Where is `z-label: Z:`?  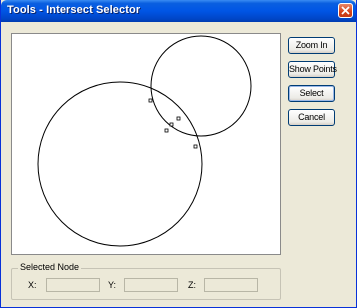
z-label: Z: is located at coordinates (192, 285).